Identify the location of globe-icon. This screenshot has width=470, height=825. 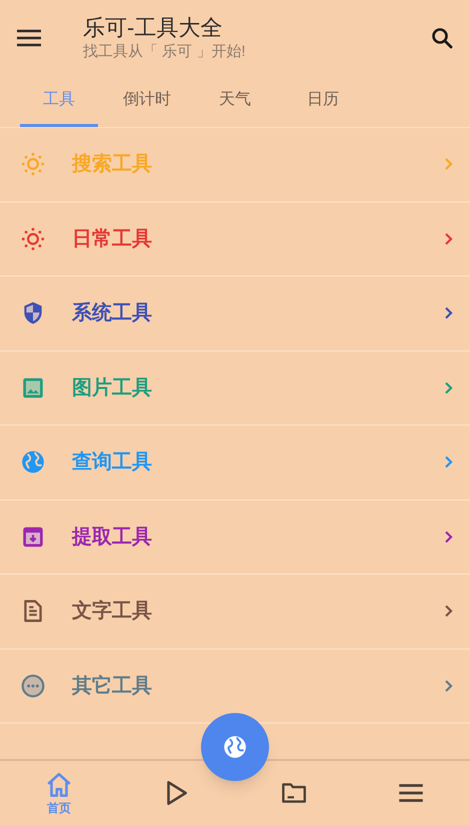
(235, 747).